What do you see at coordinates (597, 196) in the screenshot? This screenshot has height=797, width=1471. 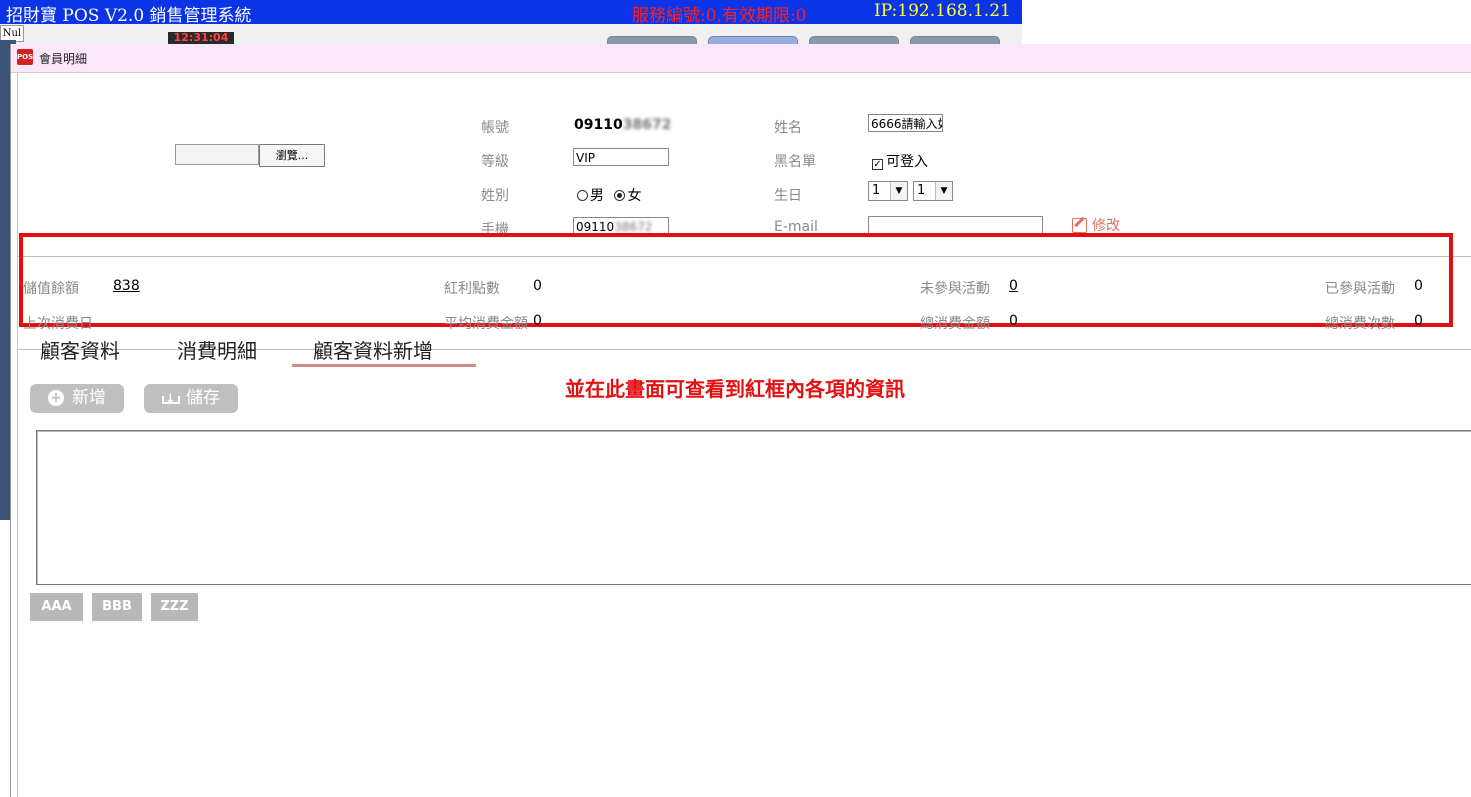 I see `gender-male-label: 男` at bounding box center [597, 196].